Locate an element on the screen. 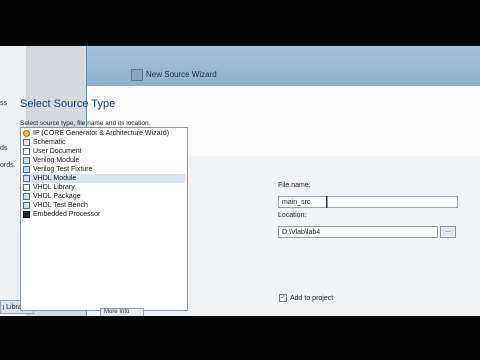  letterbox-top is located at coordinates (240, 23).